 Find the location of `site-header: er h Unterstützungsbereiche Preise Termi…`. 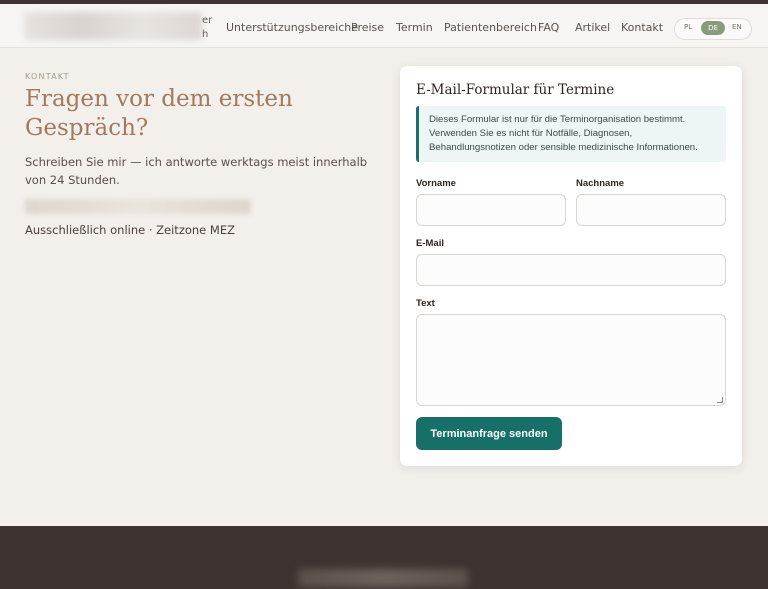

site-header: er h Unterstützungsbereiche Preise Termi… is located at coordinates (384, 26).